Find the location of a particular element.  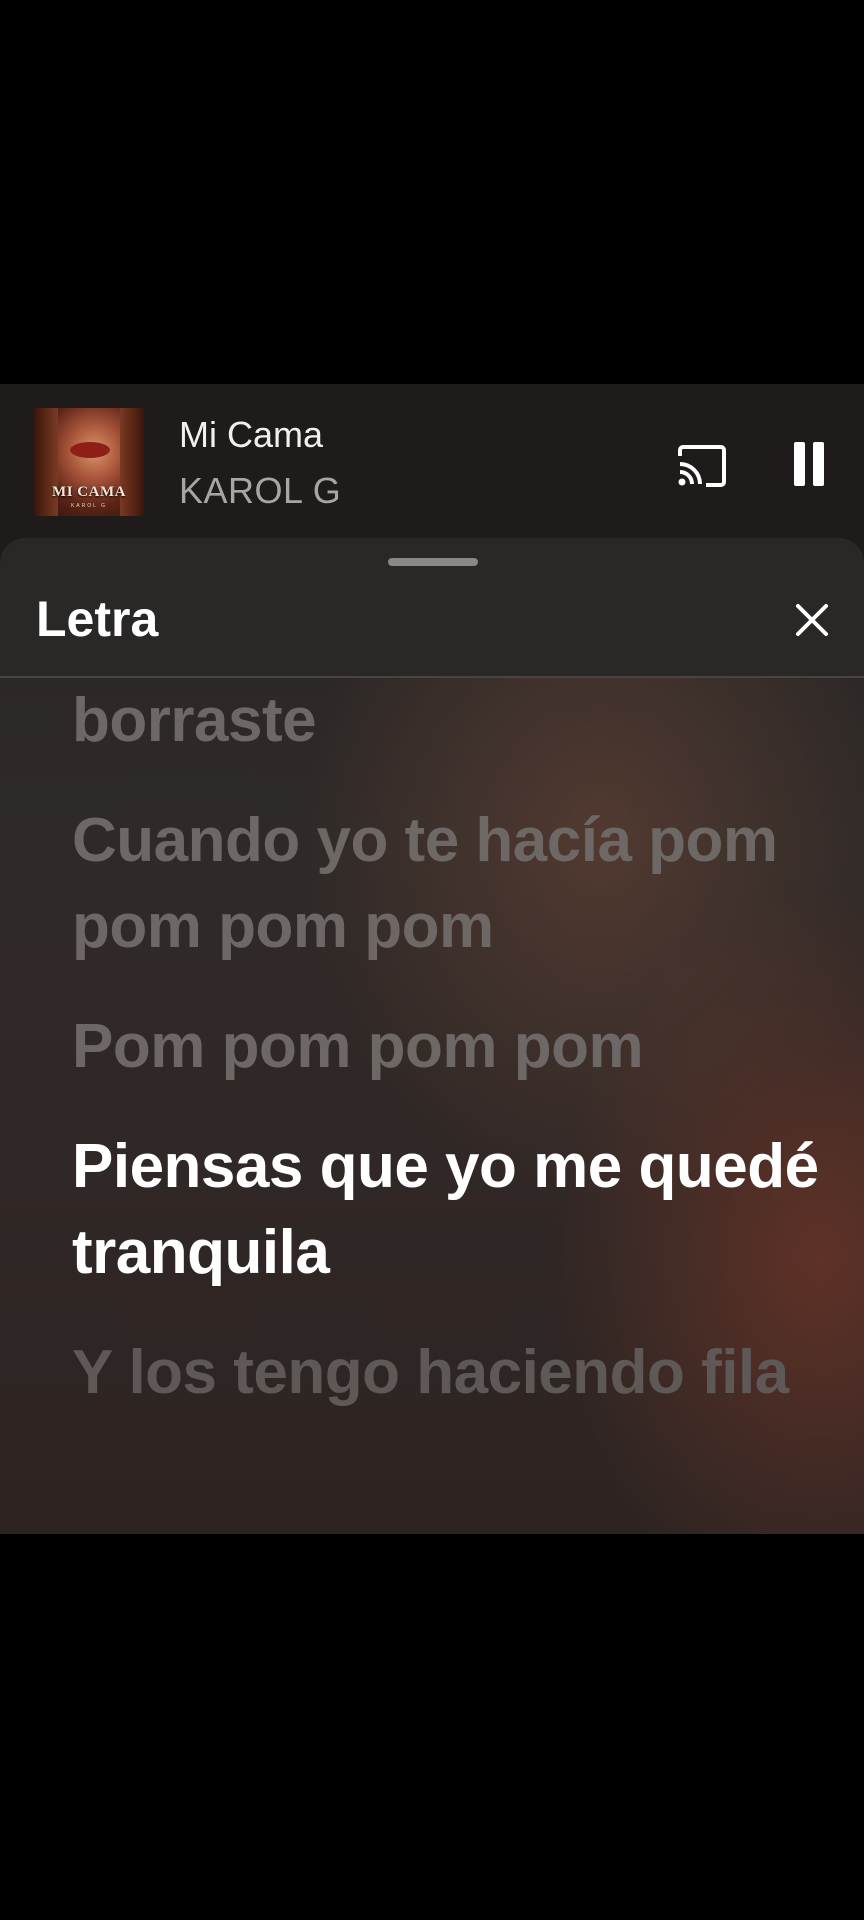

pause-button is located at coordinates (810, 465).